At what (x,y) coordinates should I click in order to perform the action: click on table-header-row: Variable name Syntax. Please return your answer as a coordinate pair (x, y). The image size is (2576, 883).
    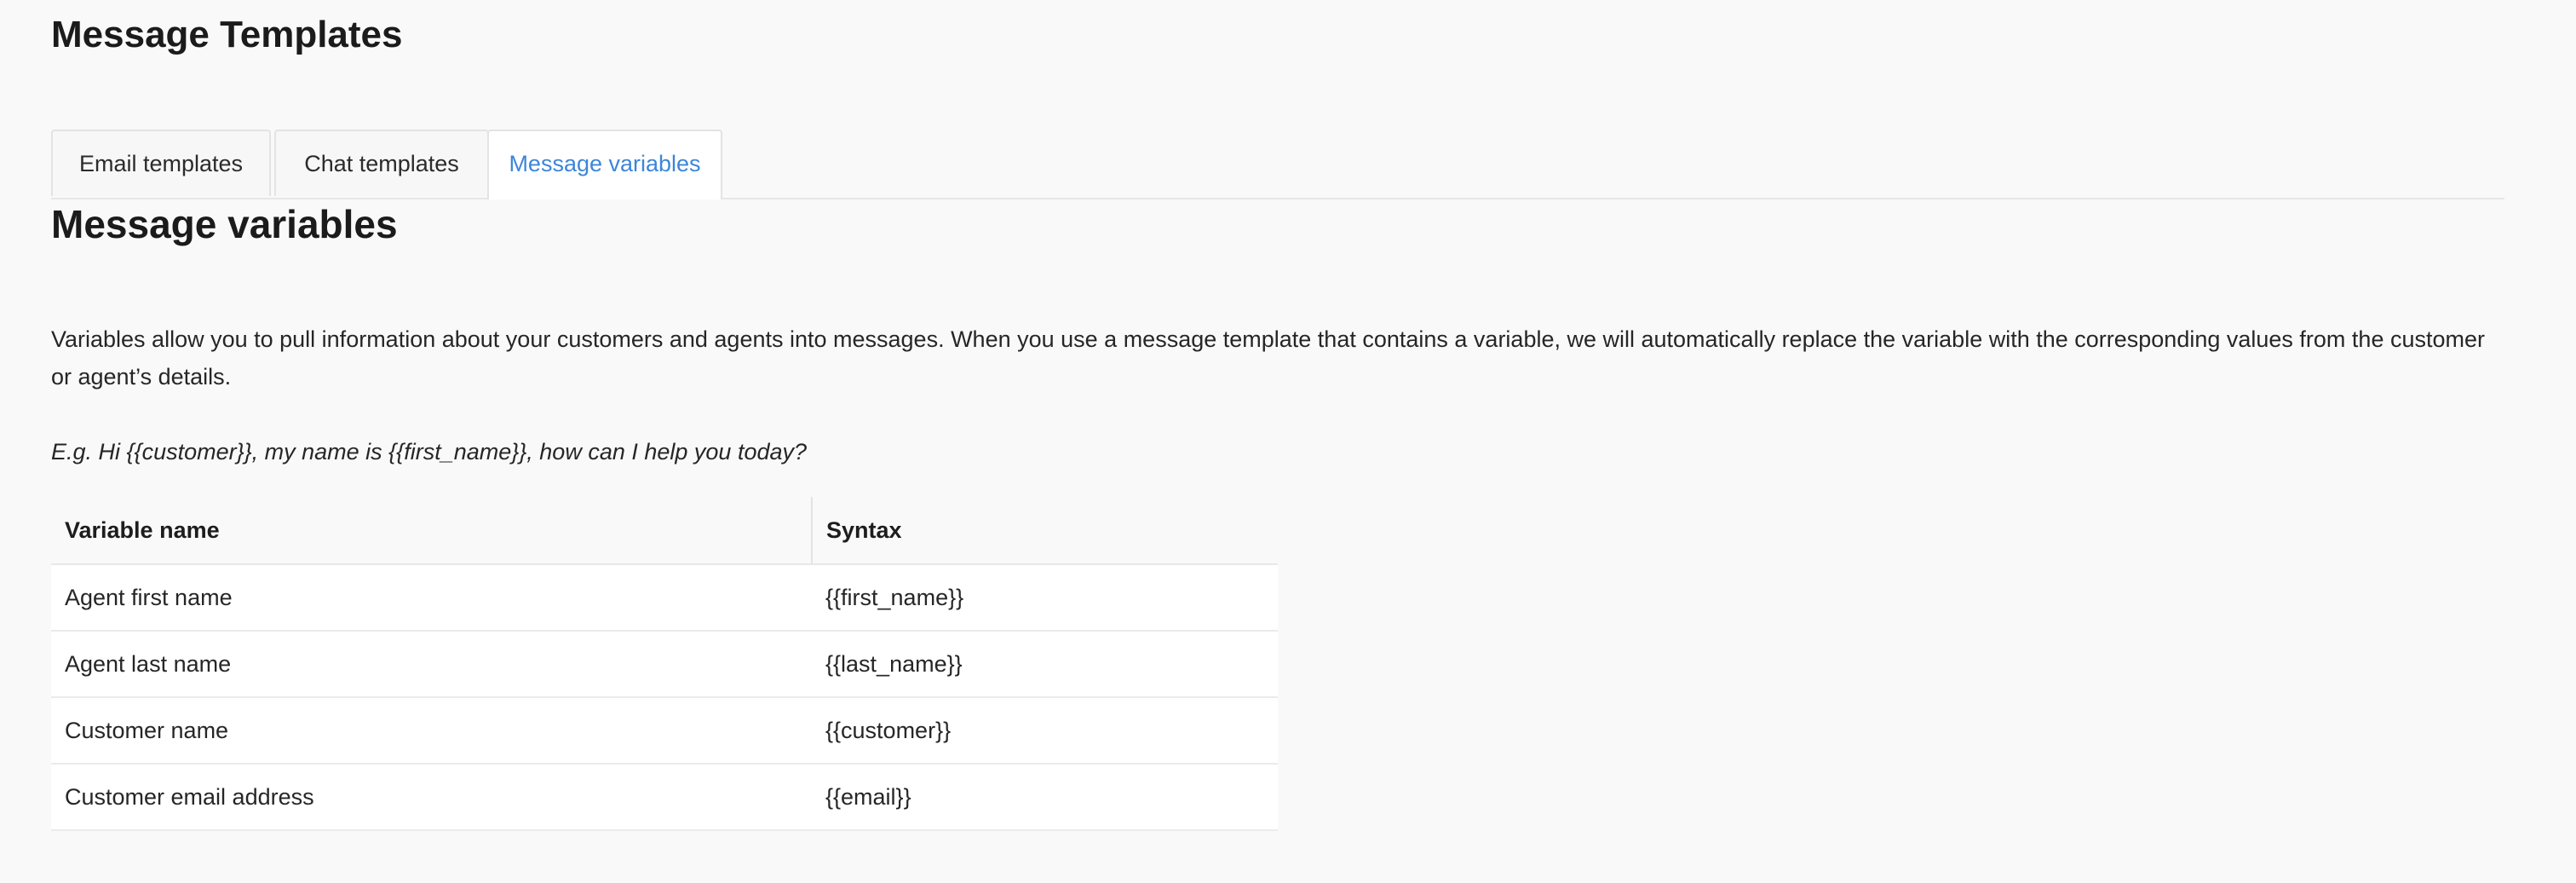
    Looking at the image, I should click on (664, 531).